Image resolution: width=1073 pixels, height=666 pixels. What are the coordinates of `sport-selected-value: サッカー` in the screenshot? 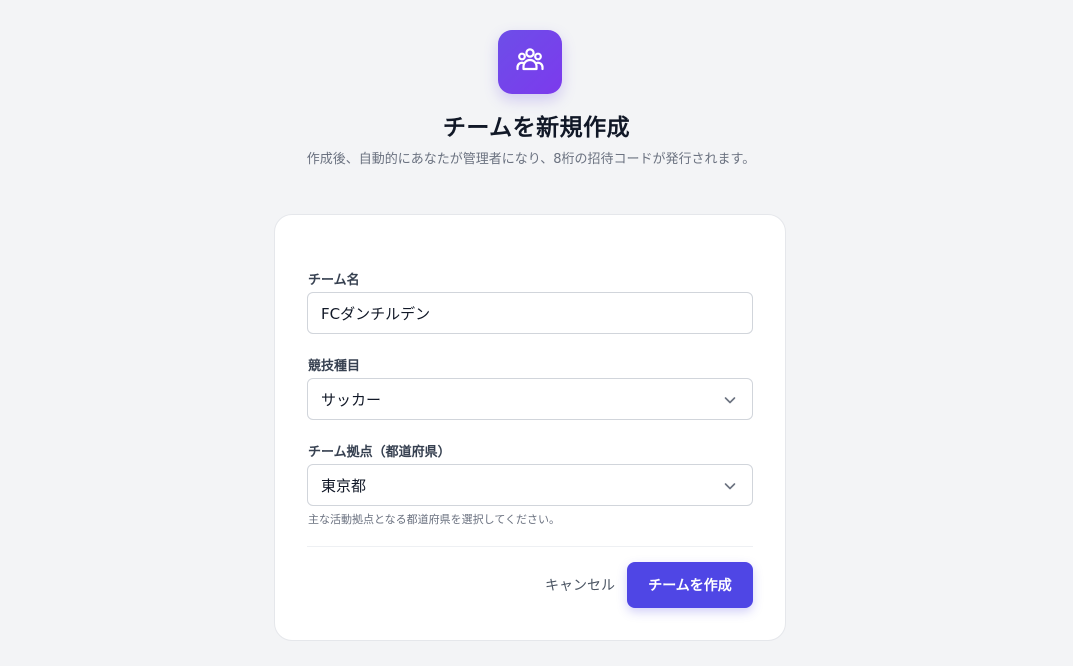 It's located at (351, 399).